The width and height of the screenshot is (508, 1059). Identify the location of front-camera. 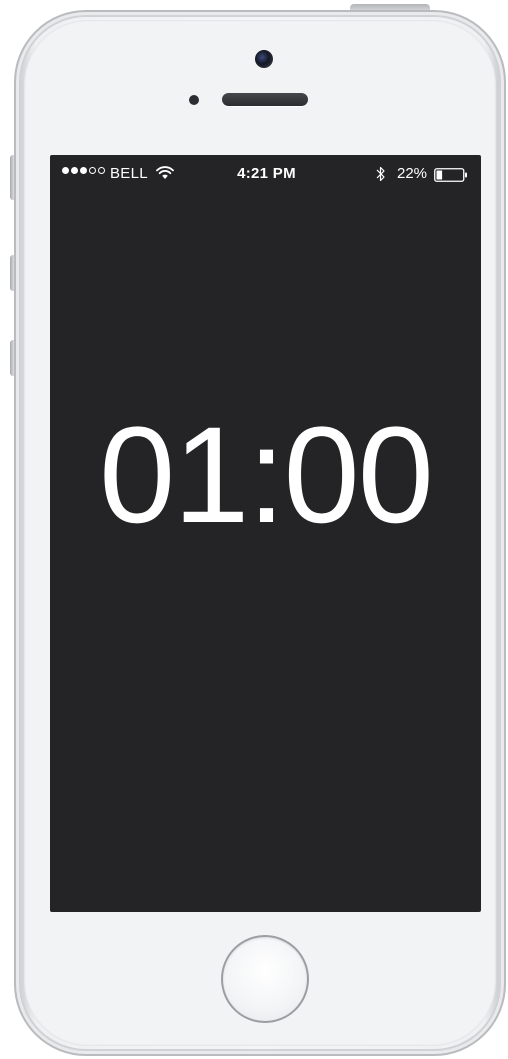
(264, 59).